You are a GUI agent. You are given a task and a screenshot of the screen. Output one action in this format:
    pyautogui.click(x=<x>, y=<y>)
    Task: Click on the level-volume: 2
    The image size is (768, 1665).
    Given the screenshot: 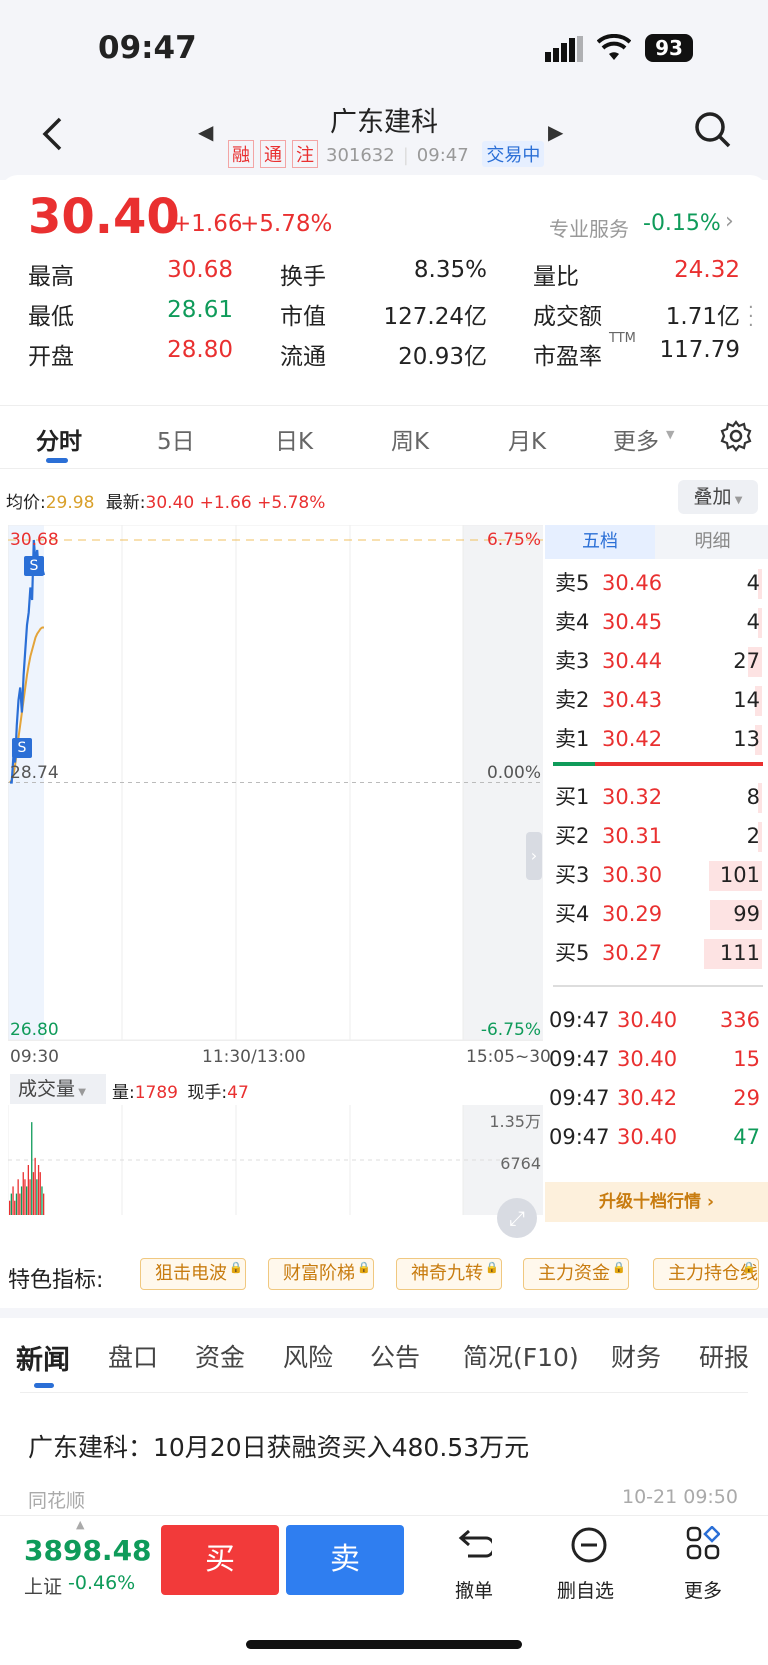 What is the action you would take?
    pyautogui.click(x=753, y=836)
    